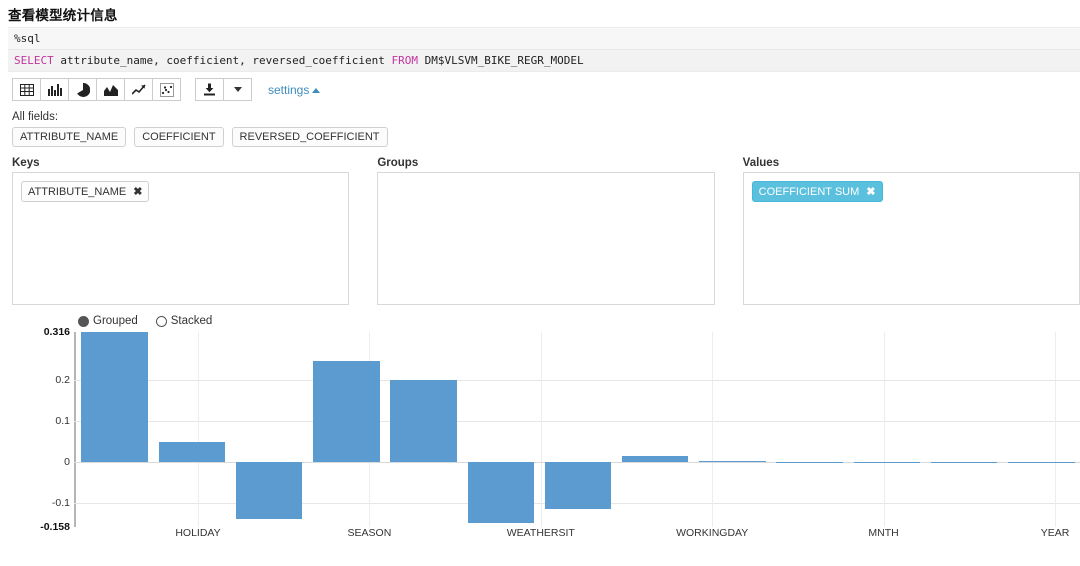  I want to click on radio-label: Stacked, so click(191, 321).